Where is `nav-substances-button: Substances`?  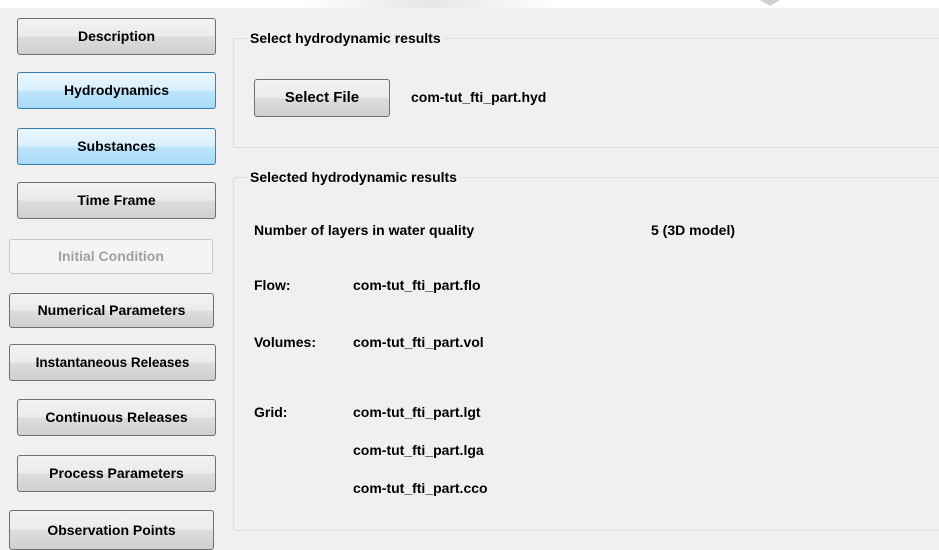
nav-substances-button: Substances is located at coordinates (116, 146).